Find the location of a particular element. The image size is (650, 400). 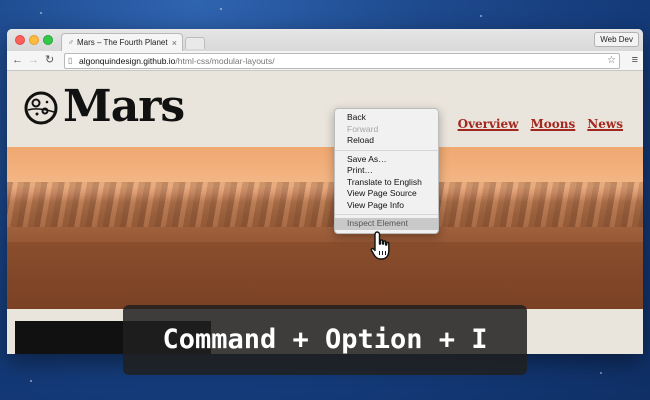

zoom-window-button is located at coordinates (48, 40).